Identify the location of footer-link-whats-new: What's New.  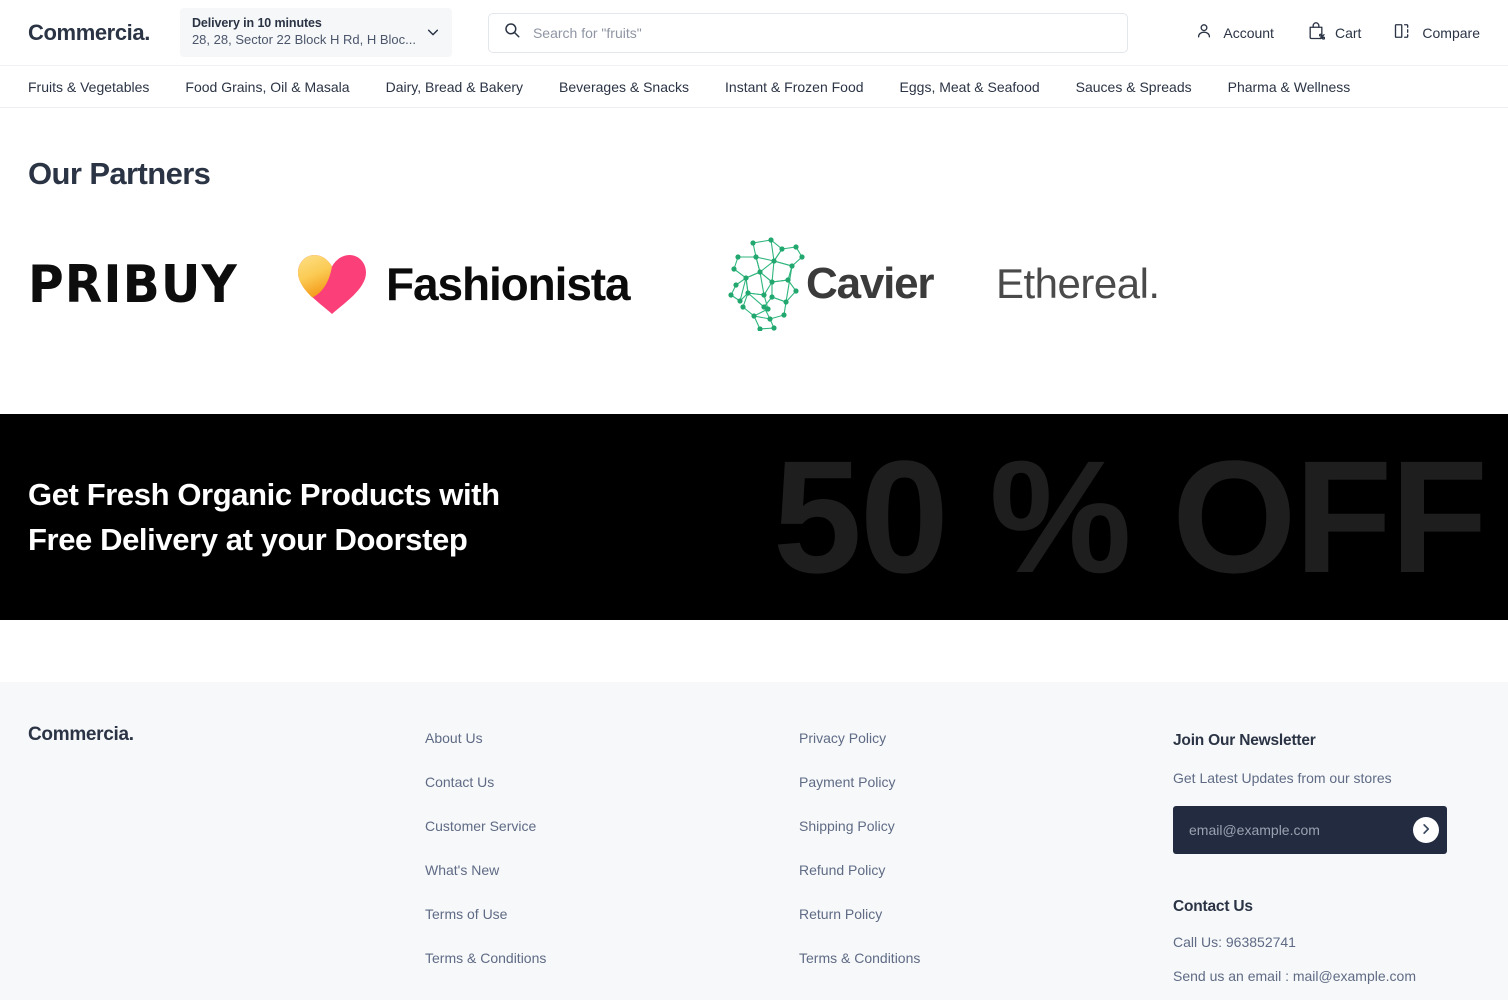
(612, 870).